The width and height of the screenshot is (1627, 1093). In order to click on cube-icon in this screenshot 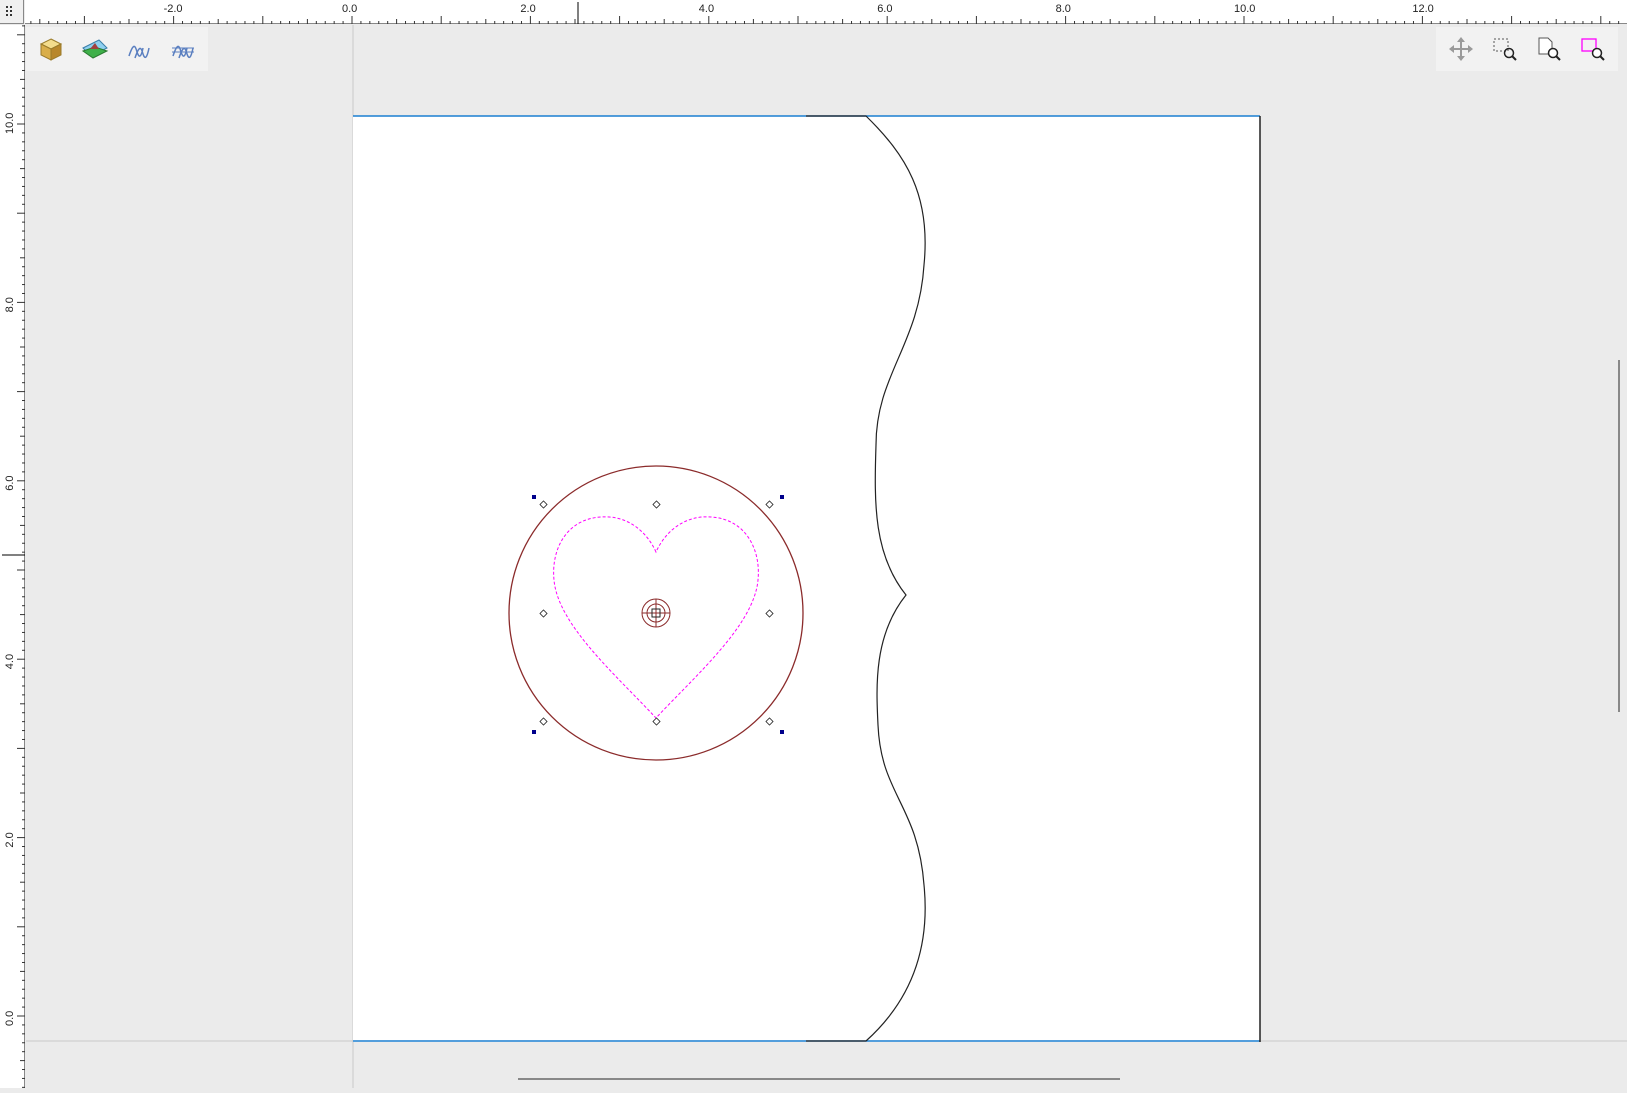, I will do `click(51, 49)`.